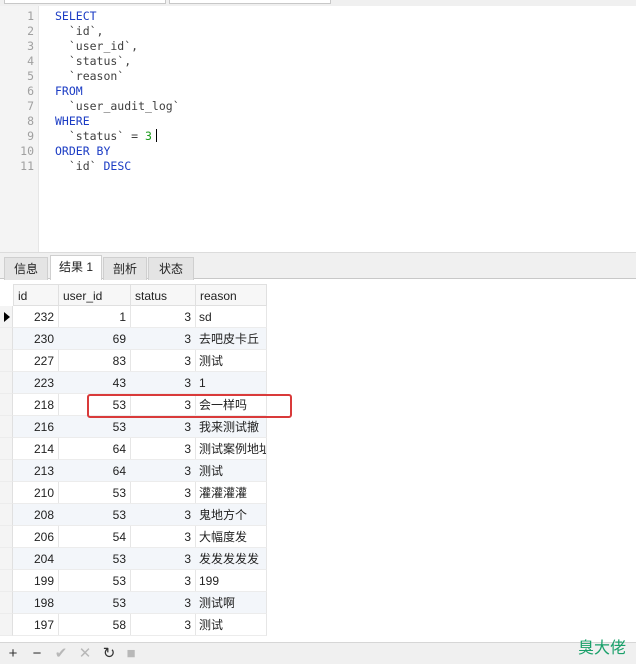  Describe the element at coordinates (76, 267) in the screenshot. I see `tab-result-1: 结果 1` at that location.